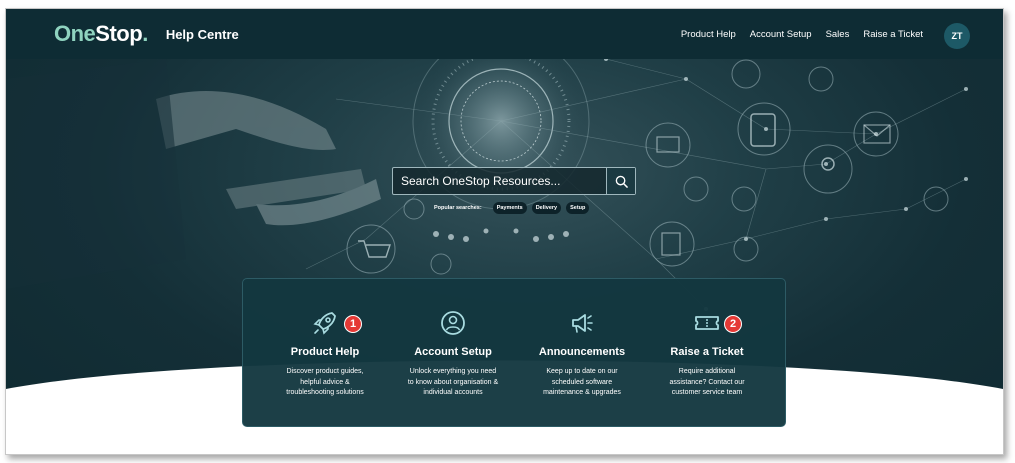  What do you see at coordinates (324, 323) in the screenshot?
I see `rocket-icon` at bounding box center [324, 323].